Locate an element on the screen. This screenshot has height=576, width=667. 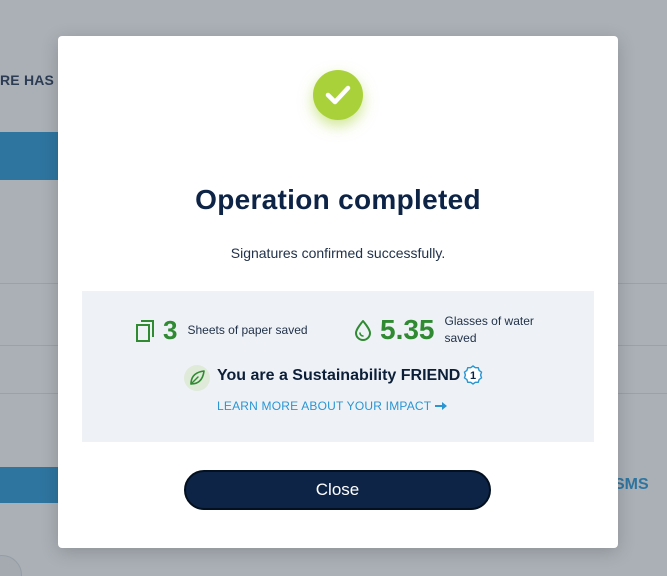
learn-more-link: LEARN MORE ABOUT YOUR IMPACT is located at coordinates (332, 406).